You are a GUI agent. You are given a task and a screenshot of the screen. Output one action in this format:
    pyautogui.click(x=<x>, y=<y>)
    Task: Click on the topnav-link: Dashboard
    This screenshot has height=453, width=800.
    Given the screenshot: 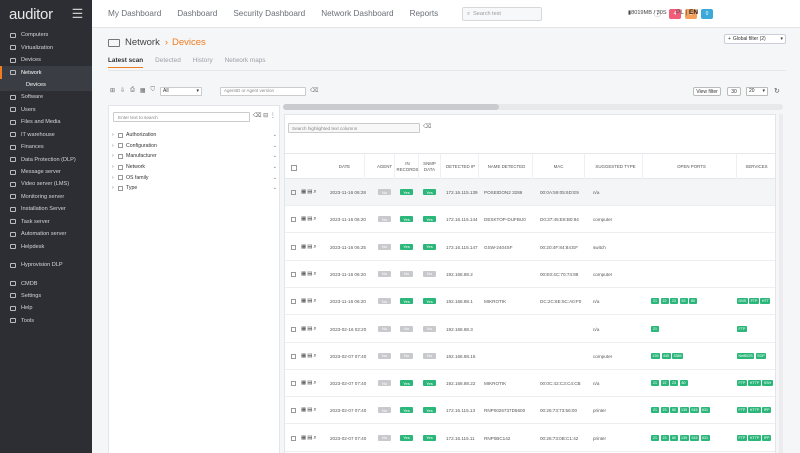 What is the action you would take?
    pyautogui.click(x=197, y=13)
    